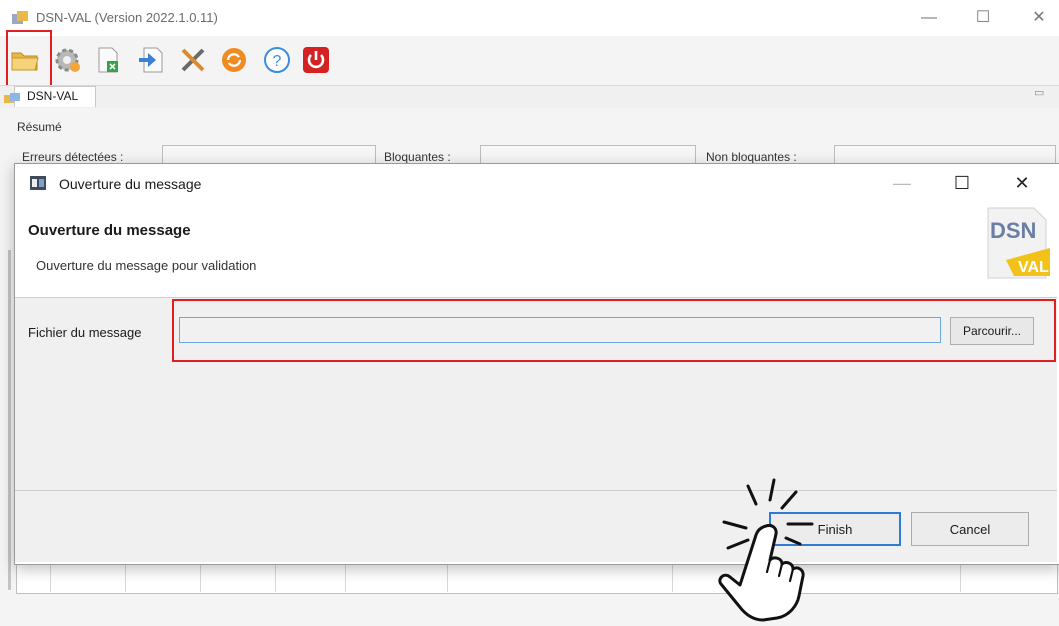 The width and height of the screenshot is (1059, 626). What do you see at coordinates (929, 18) in the screenshot?
I see `window-minimize-button: —` at bounding box center [929, 18].